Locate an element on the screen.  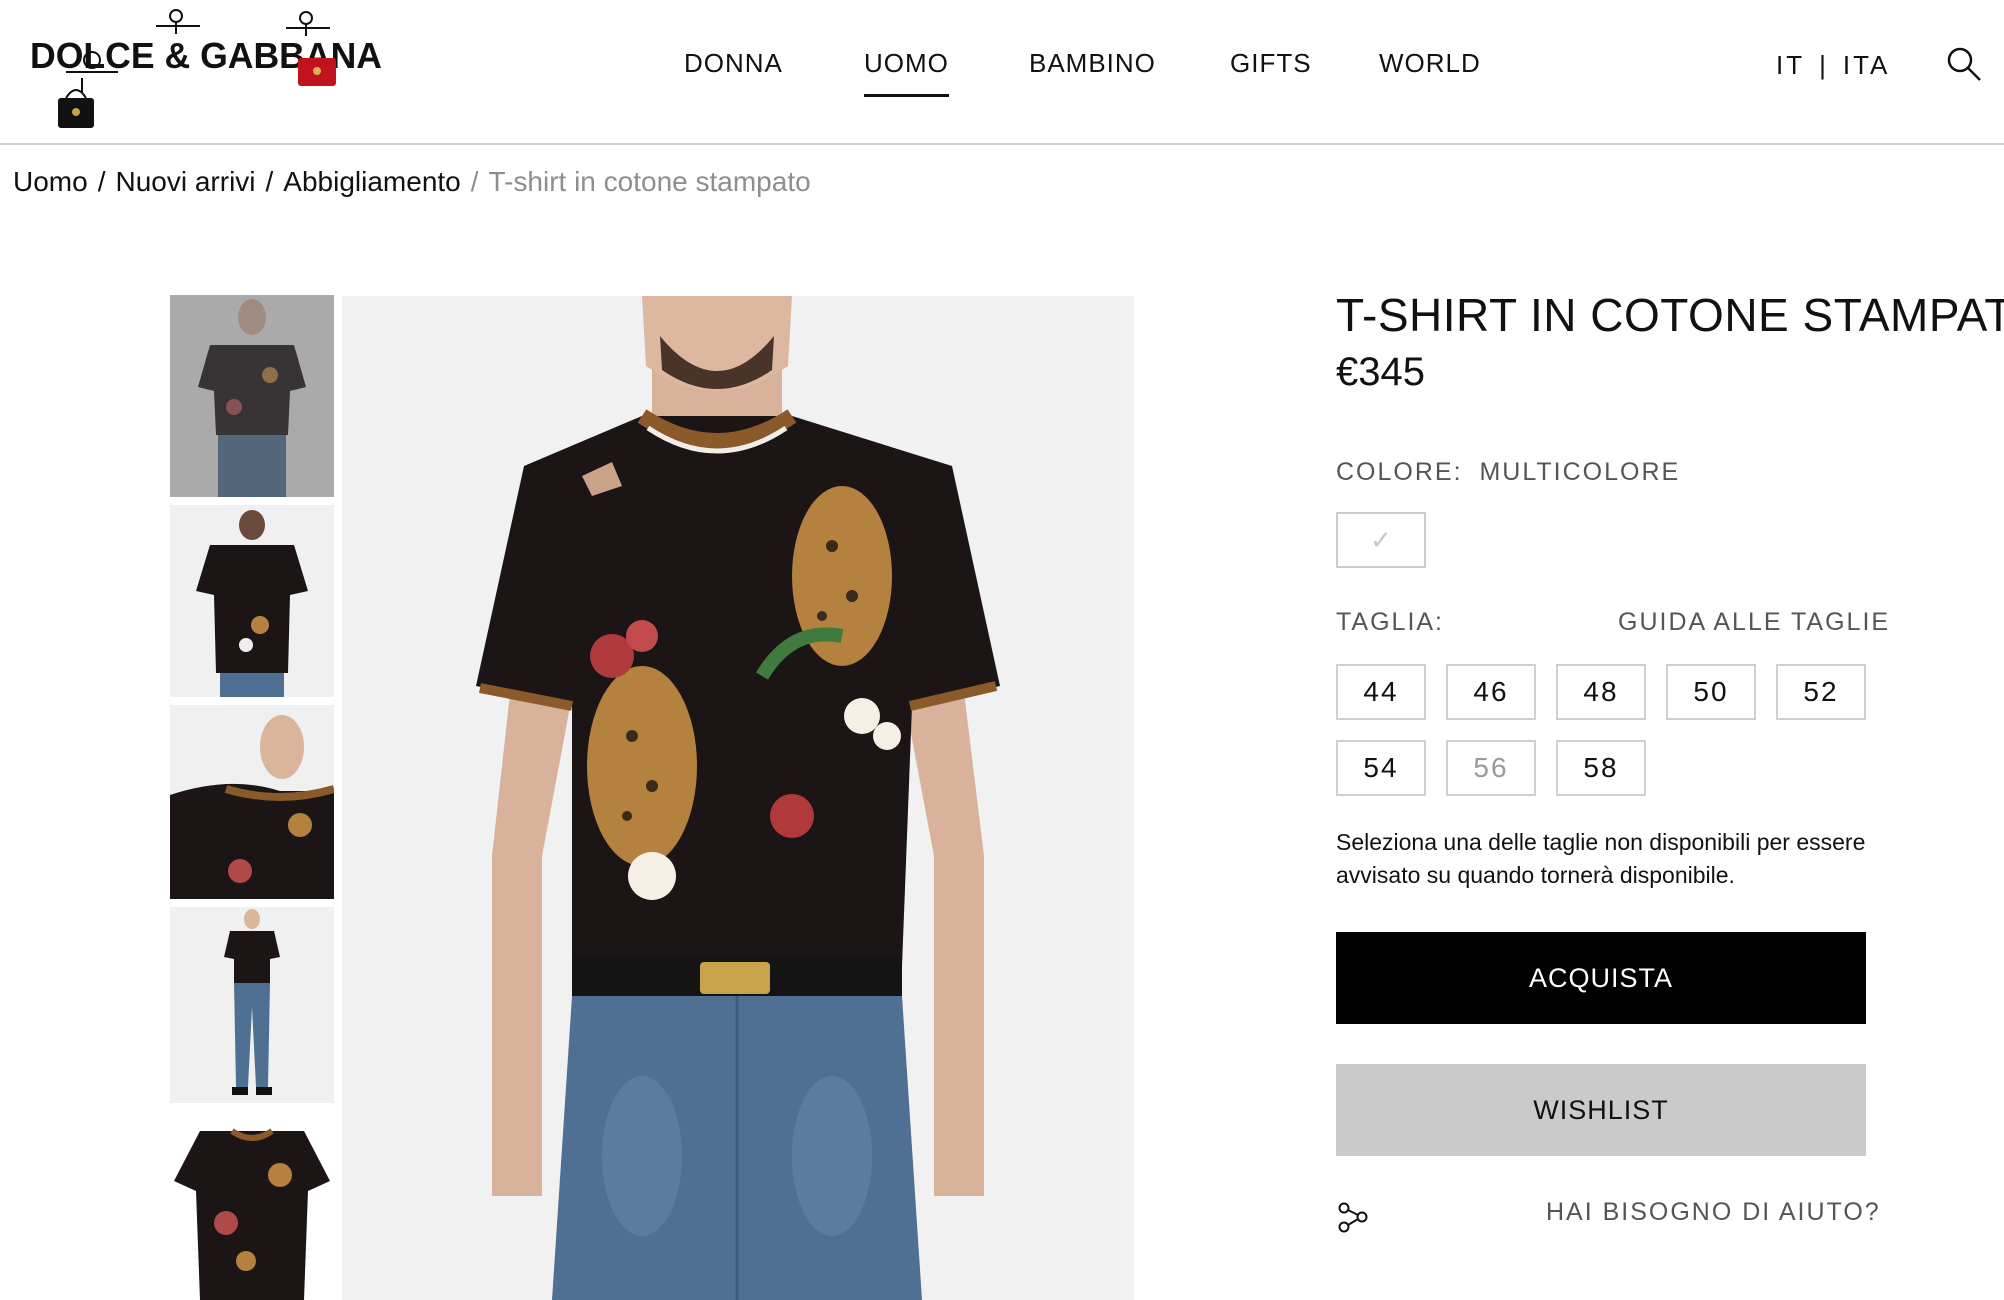
language-code: ITA is located at coordinates (1866, 65).